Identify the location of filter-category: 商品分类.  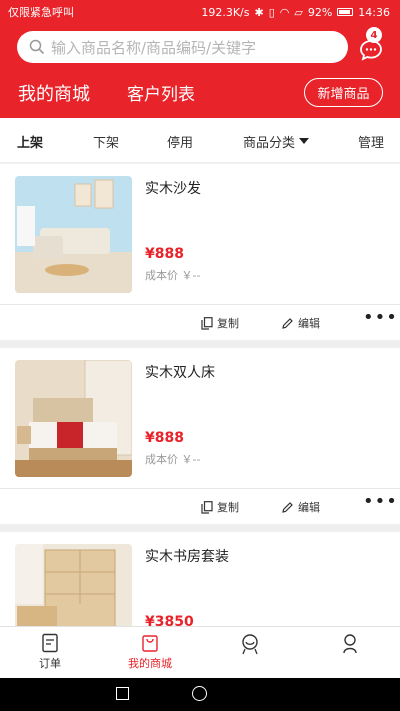
(276, 141).